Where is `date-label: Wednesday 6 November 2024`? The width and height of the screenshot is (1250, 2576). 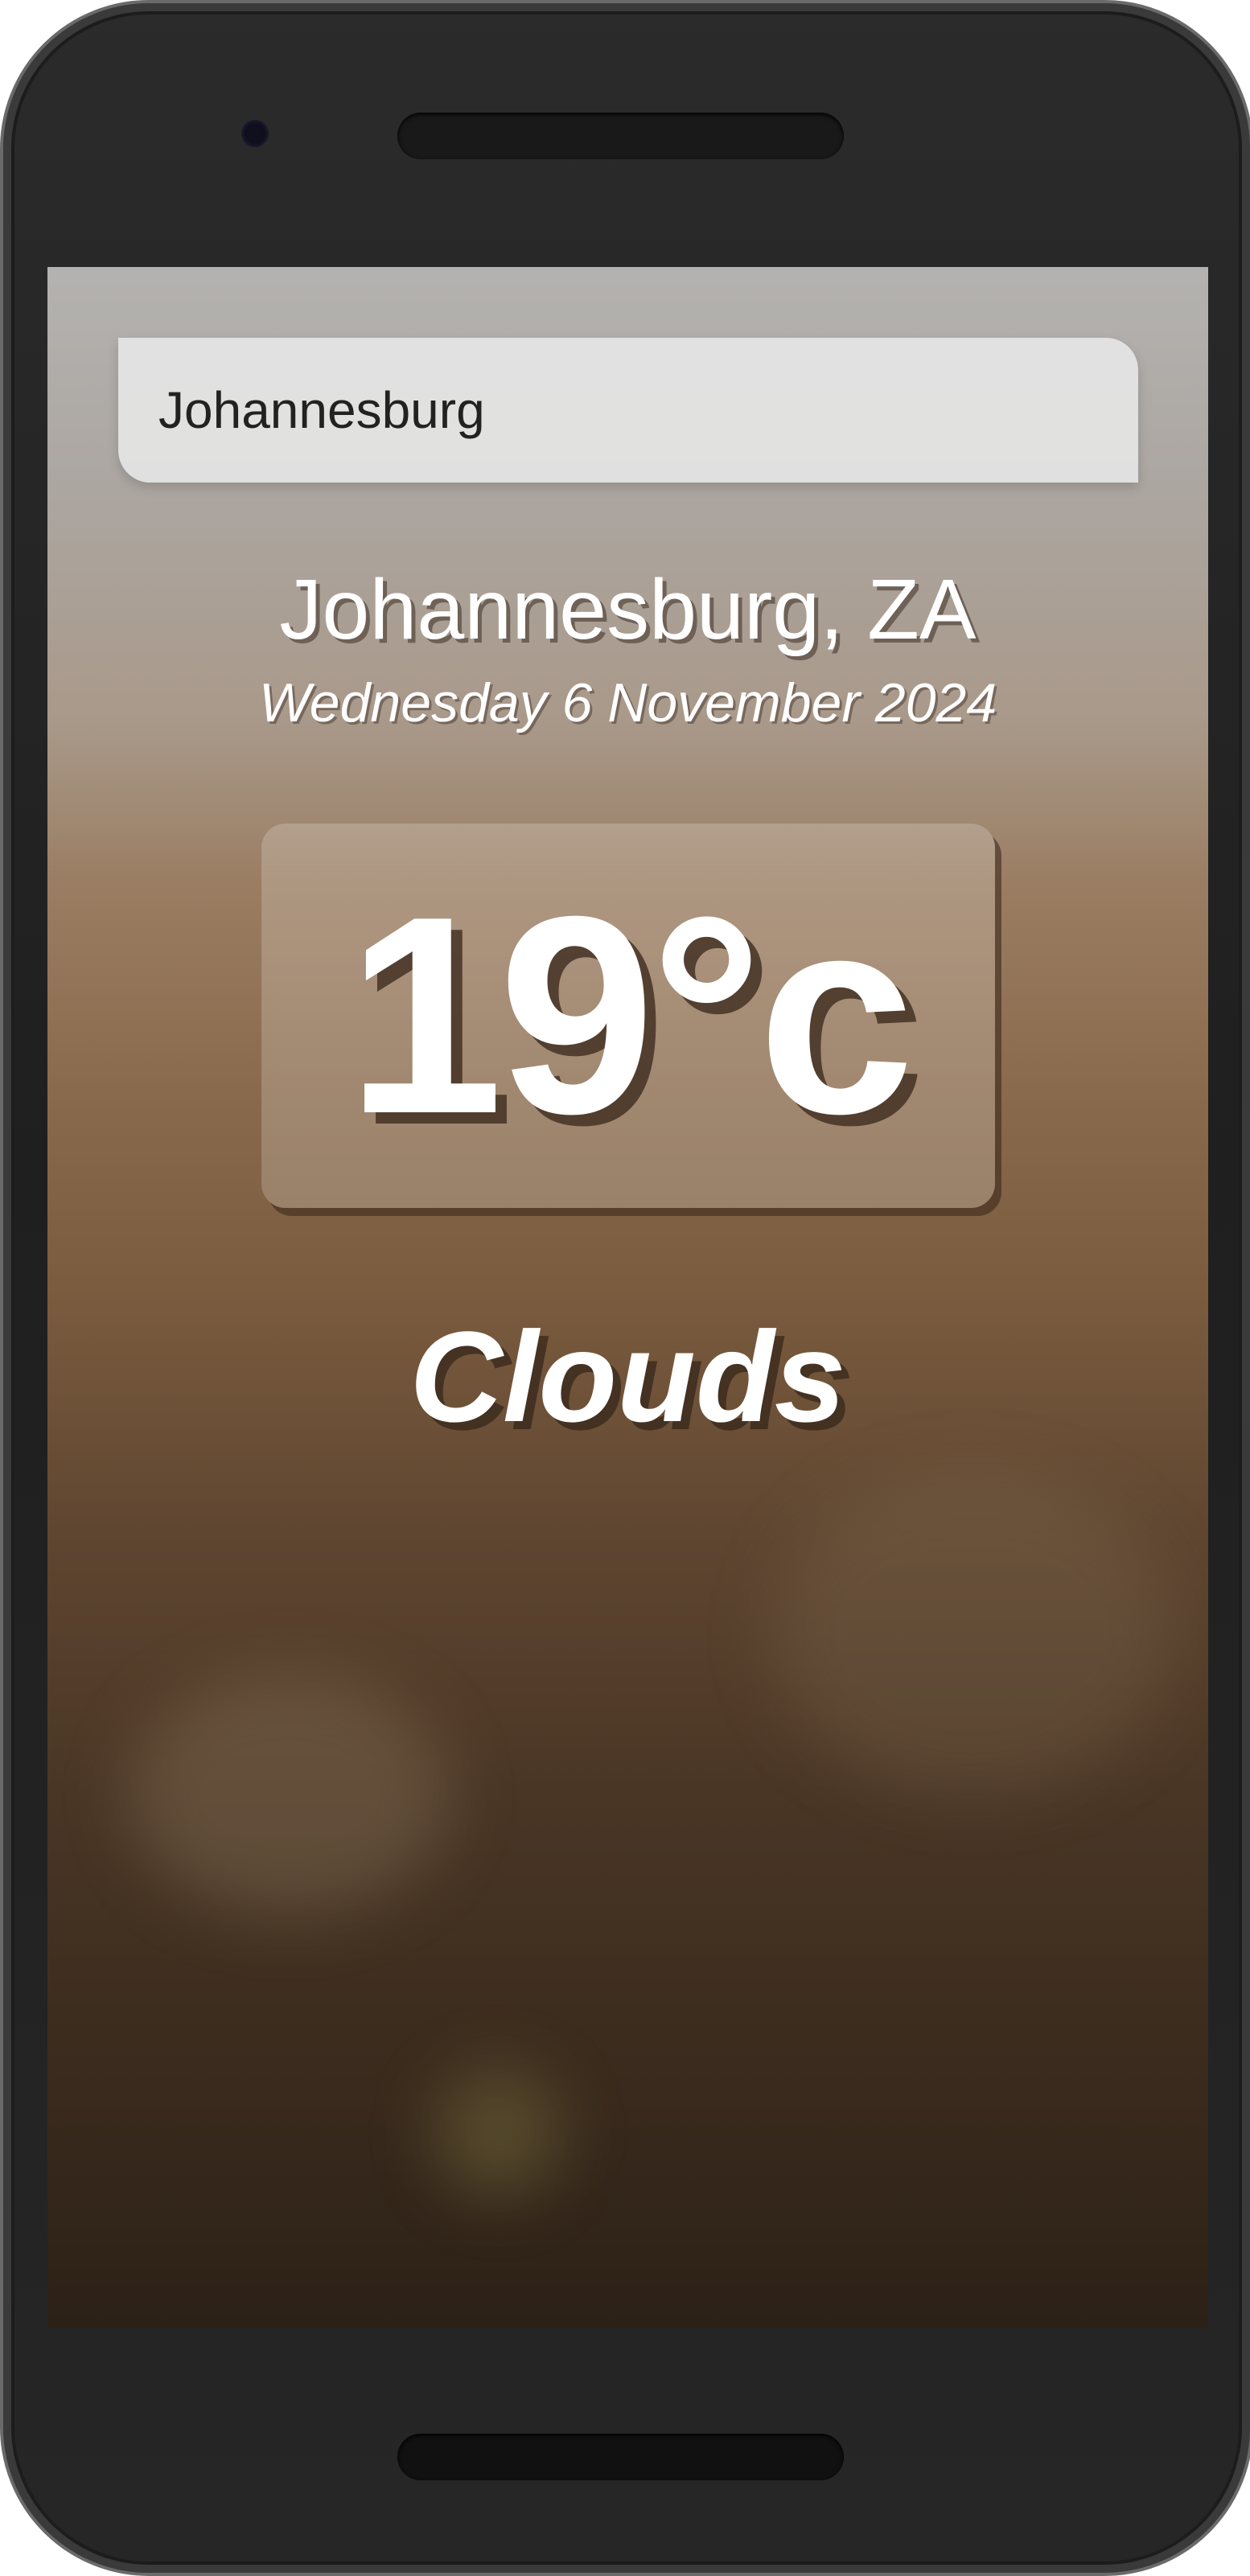
date-label: Wednesday 6 November 2024 is located at coordinates (627, 702).